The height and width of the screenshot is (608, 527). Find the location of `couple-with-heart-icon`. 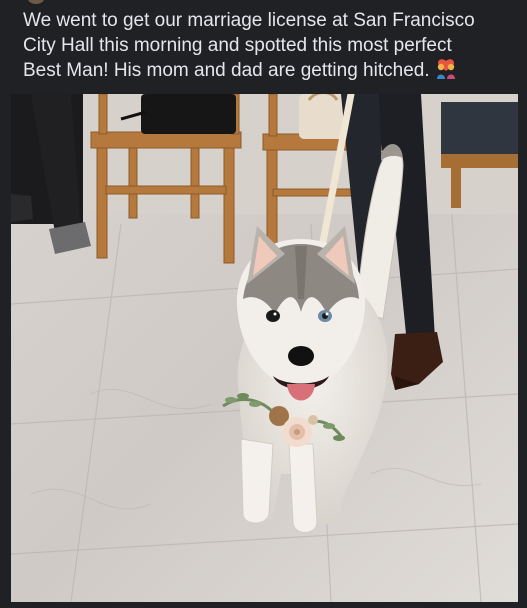

couple-with-heart-icon is located at coordinates (446, 69).